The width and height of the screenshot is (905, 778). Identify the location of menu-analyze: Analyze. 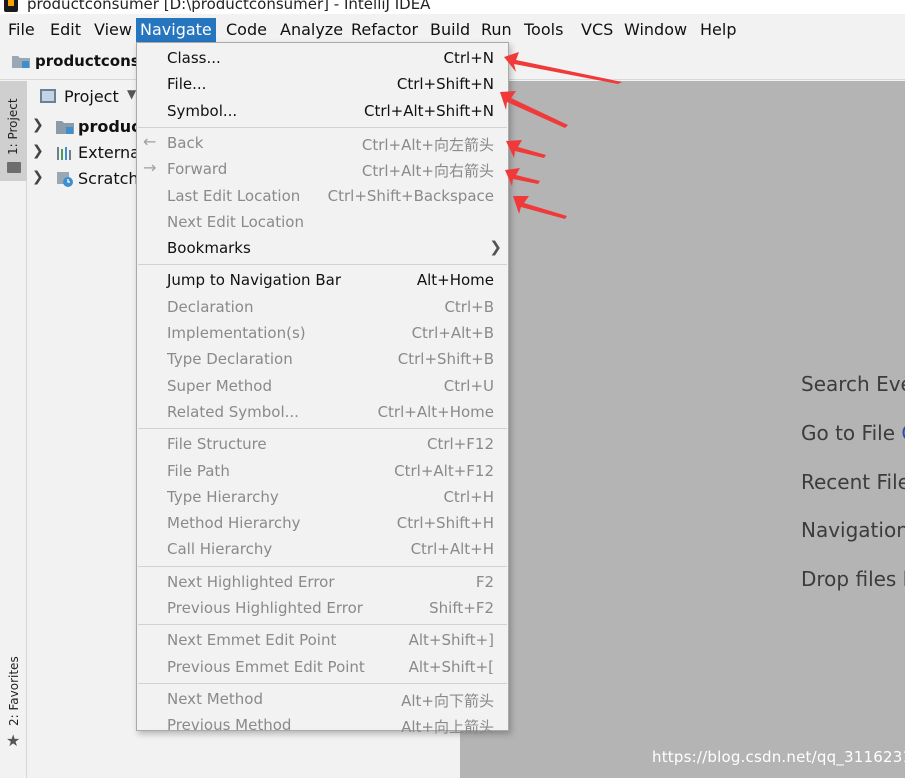
(311, 30).